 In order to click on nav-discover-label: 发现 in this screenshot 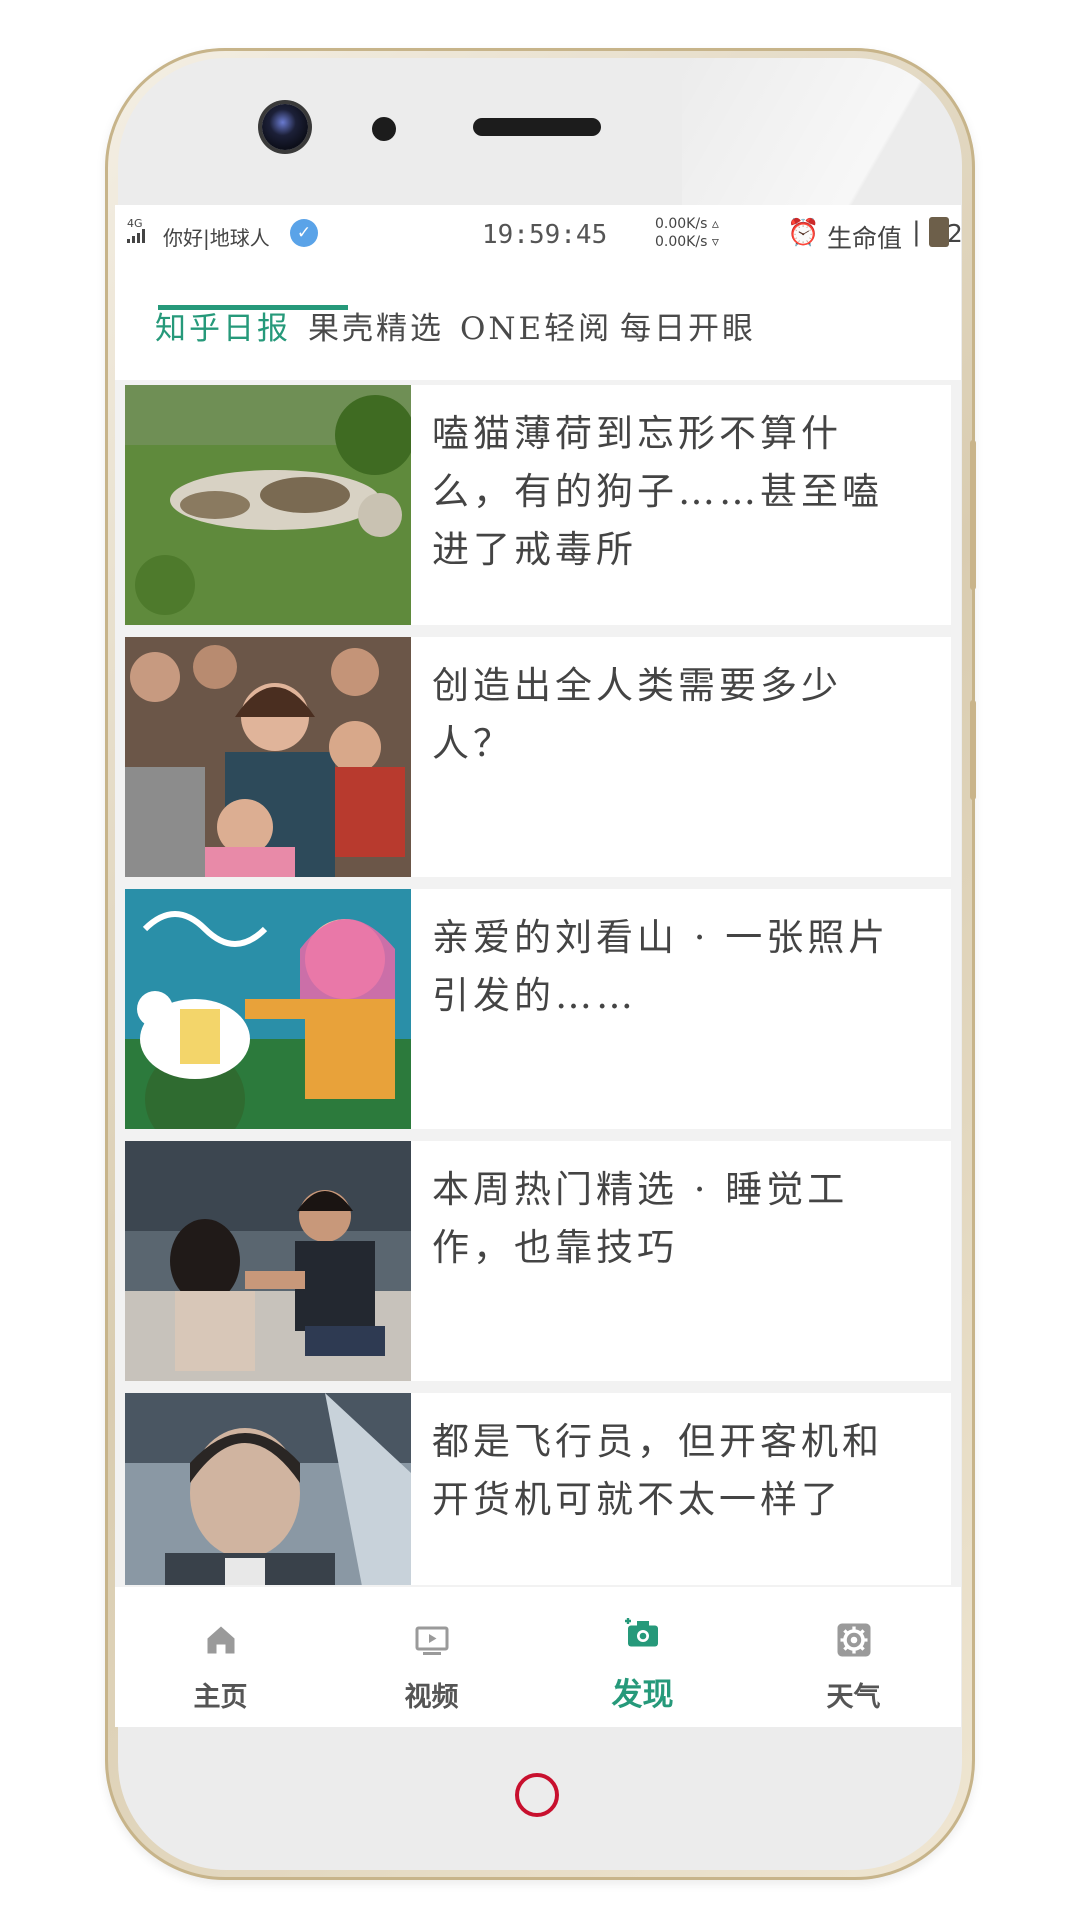, I will do `click(642, 1695)`.